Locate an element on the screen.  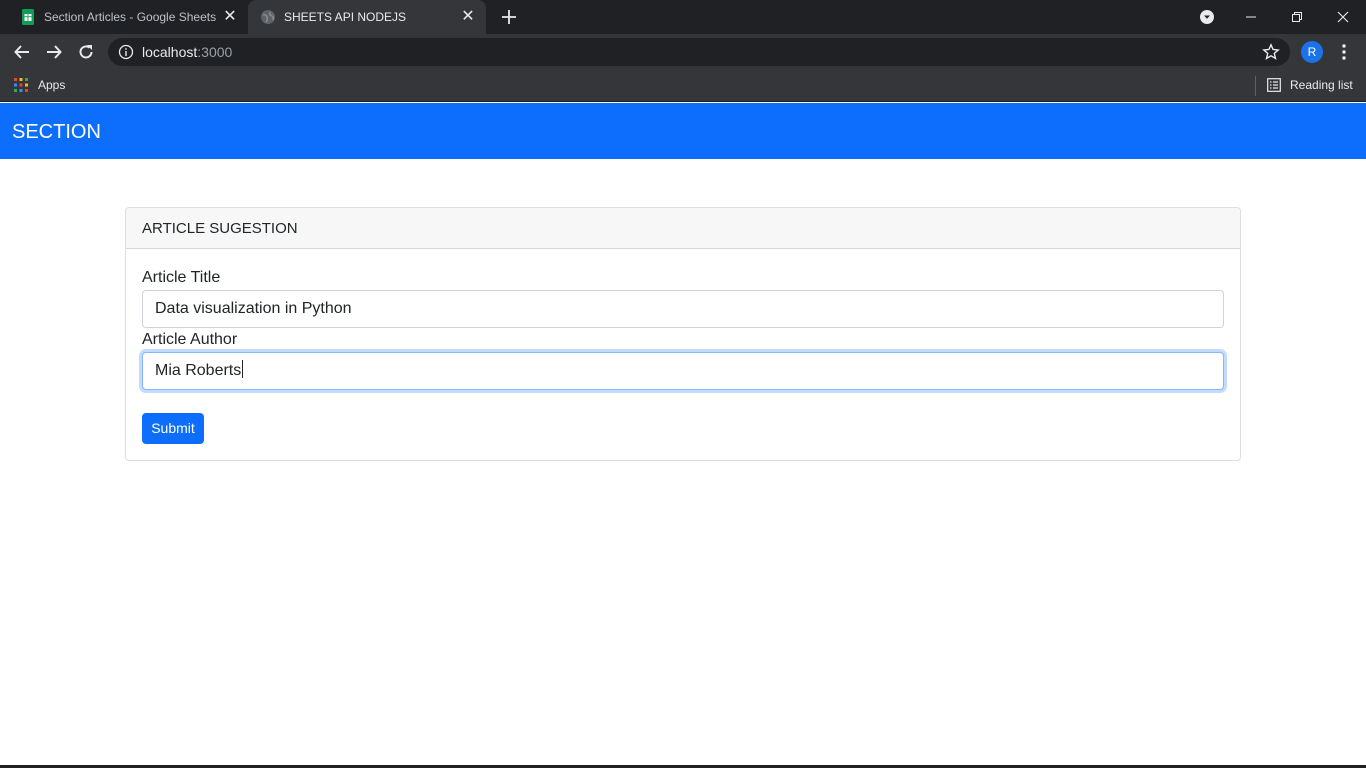
minimize-icon is located at coordinates (1251, 17).